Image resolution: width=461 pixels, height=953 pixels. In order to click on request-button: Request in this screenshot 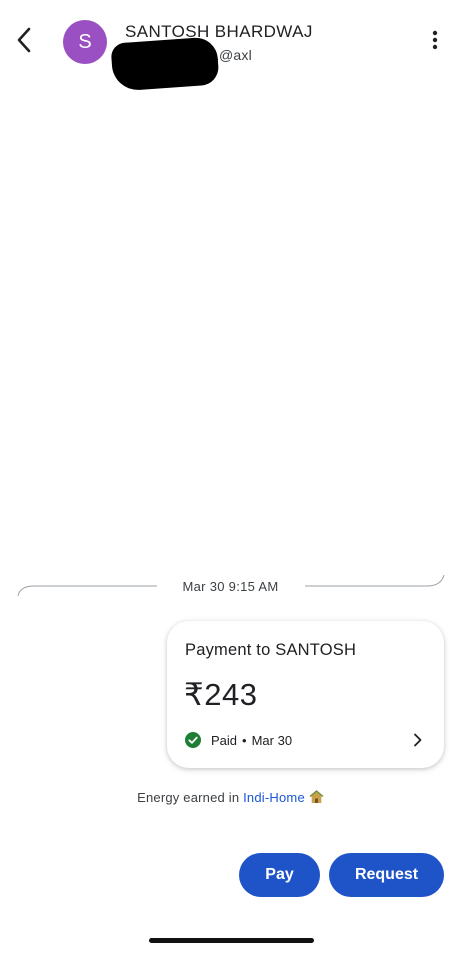, I will do `click(386, 875)`.